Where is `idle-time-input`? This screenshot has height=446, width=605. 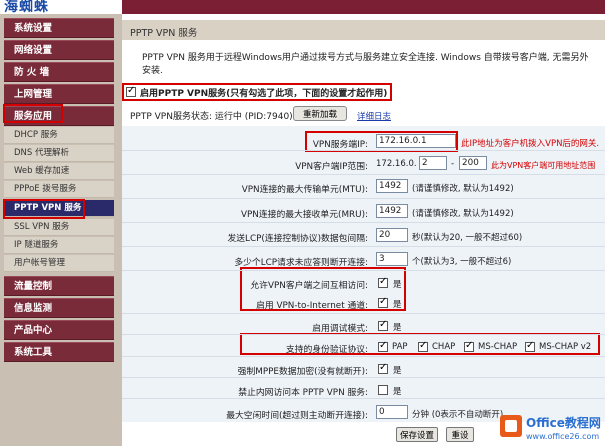 idle-time-input is located at coordinates (392, 412).